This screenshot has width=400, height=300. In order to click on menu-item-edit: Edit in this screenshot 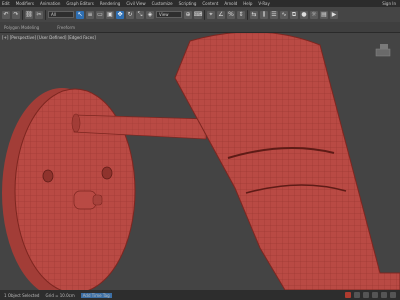, I will do `click(6, 3)`.